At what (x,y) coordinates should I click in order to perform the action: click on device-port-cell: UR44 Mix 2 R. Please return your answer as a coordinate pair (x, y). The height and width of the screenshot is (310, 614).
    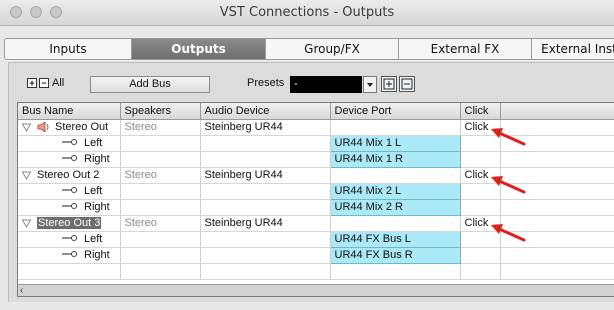
    Looking at the image, I should click on (395, 207).